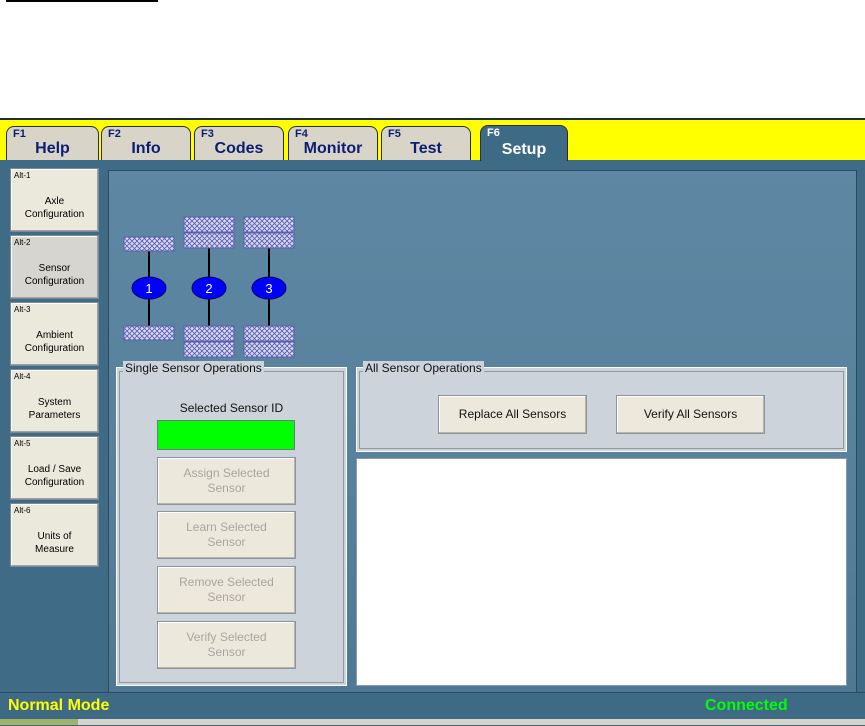 The height and width of the screenshot is (726, 865). Describe the element at coordinates (22, 510) in the screenshot. I see `sidebar-item-key: Alt-6` at that location.